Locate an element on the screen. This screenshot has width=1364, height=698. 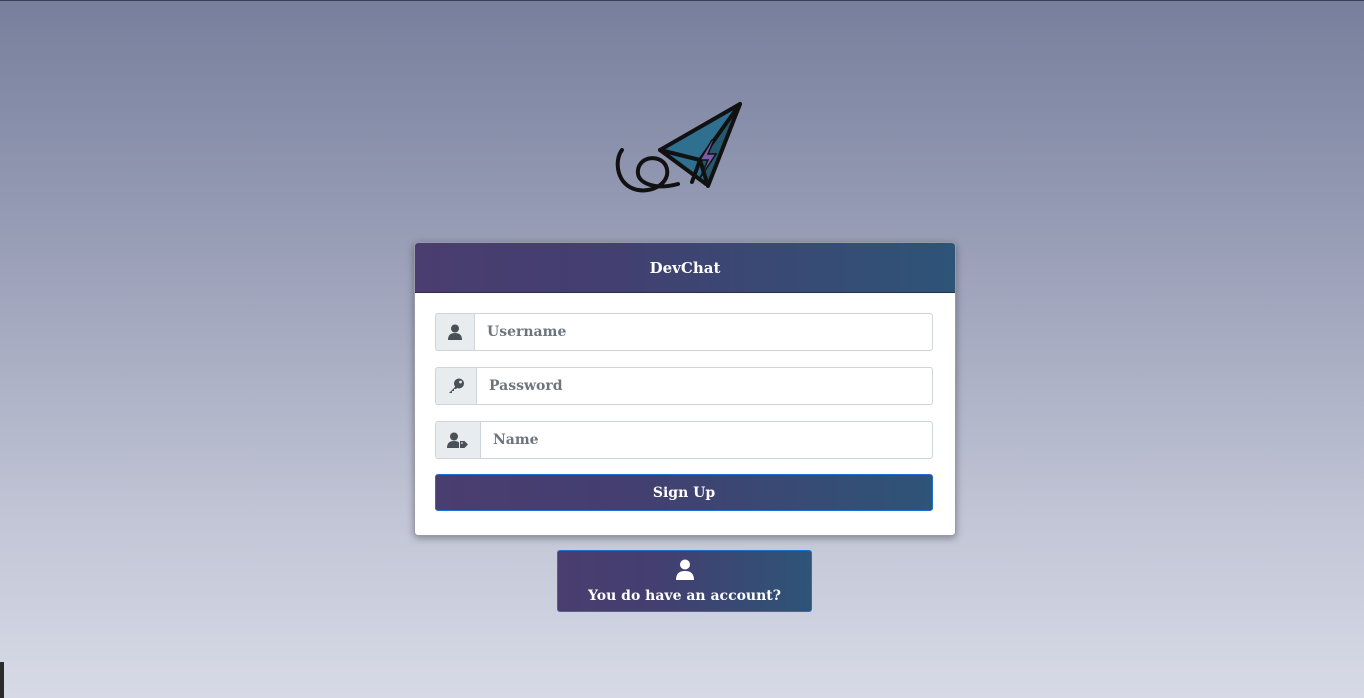
corner-marker is located at coordinates (2, 680).